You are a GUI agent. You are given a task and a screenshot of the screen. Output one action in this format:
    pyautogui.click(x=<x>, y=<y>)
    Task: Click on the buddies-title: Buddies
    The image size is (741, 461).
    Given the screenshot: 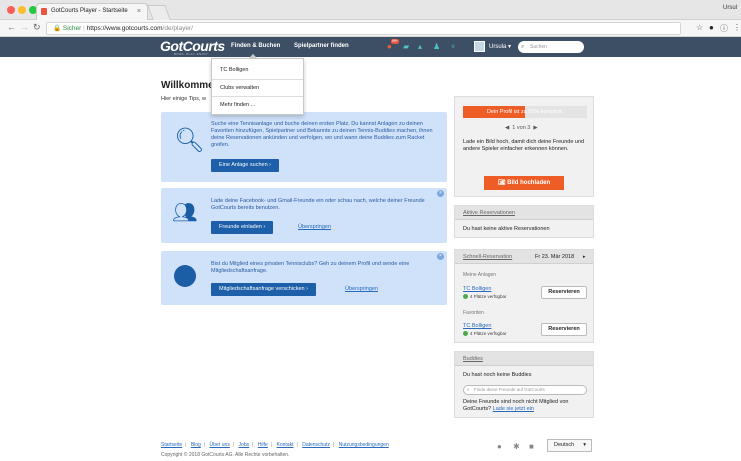 What is the action you would take?
    pyautogui.click(x=473, y=359)
    